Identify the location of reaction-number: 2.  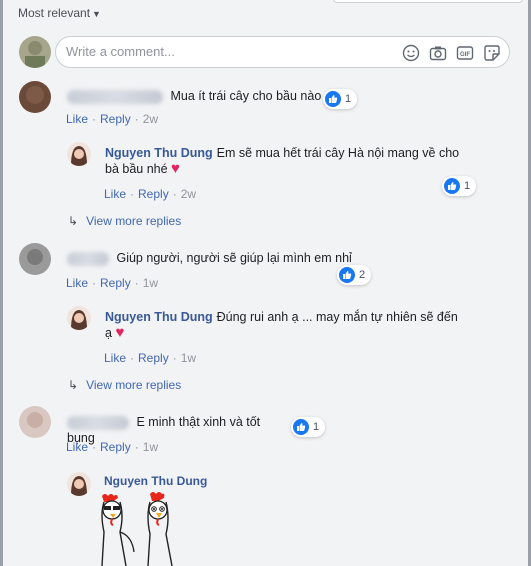
(362, 275).